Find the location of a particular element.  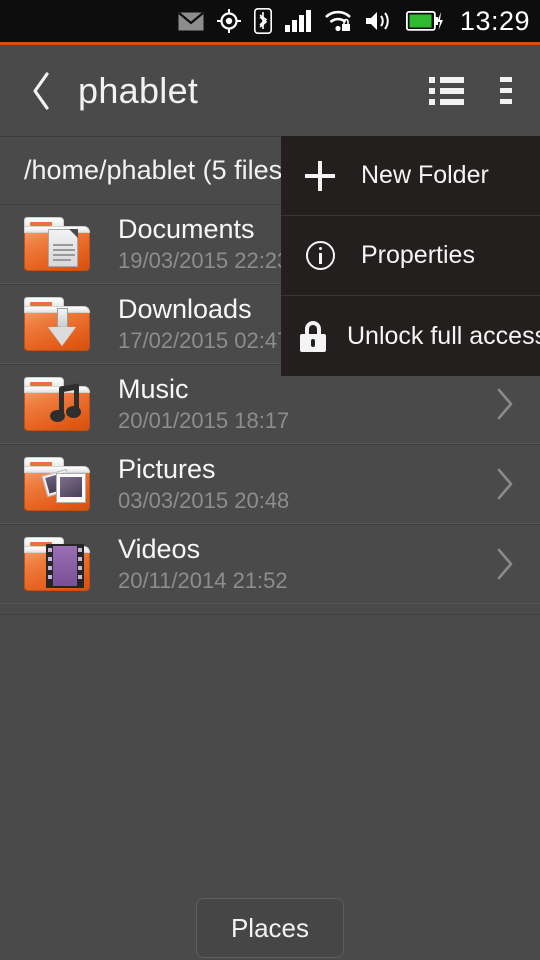

plus-icon is located at coordinates (320, 175).